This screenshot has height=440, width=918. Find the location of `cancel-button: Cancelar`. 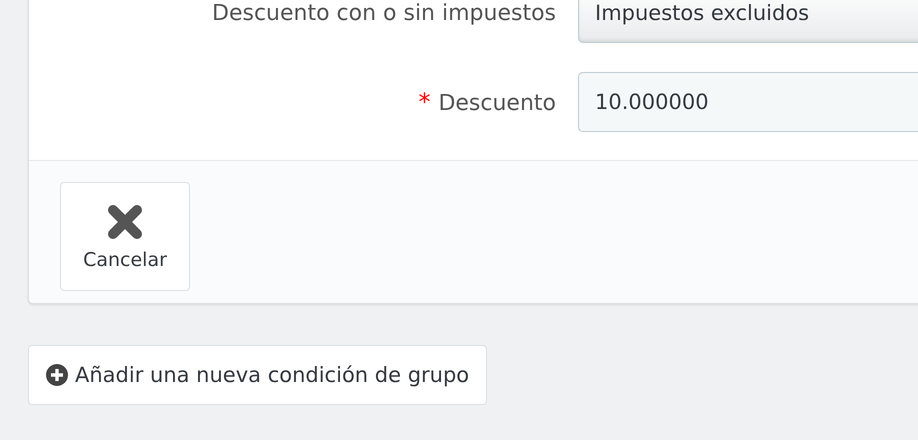

cancel-button: Cancelar is located at coordinates (125, 236).